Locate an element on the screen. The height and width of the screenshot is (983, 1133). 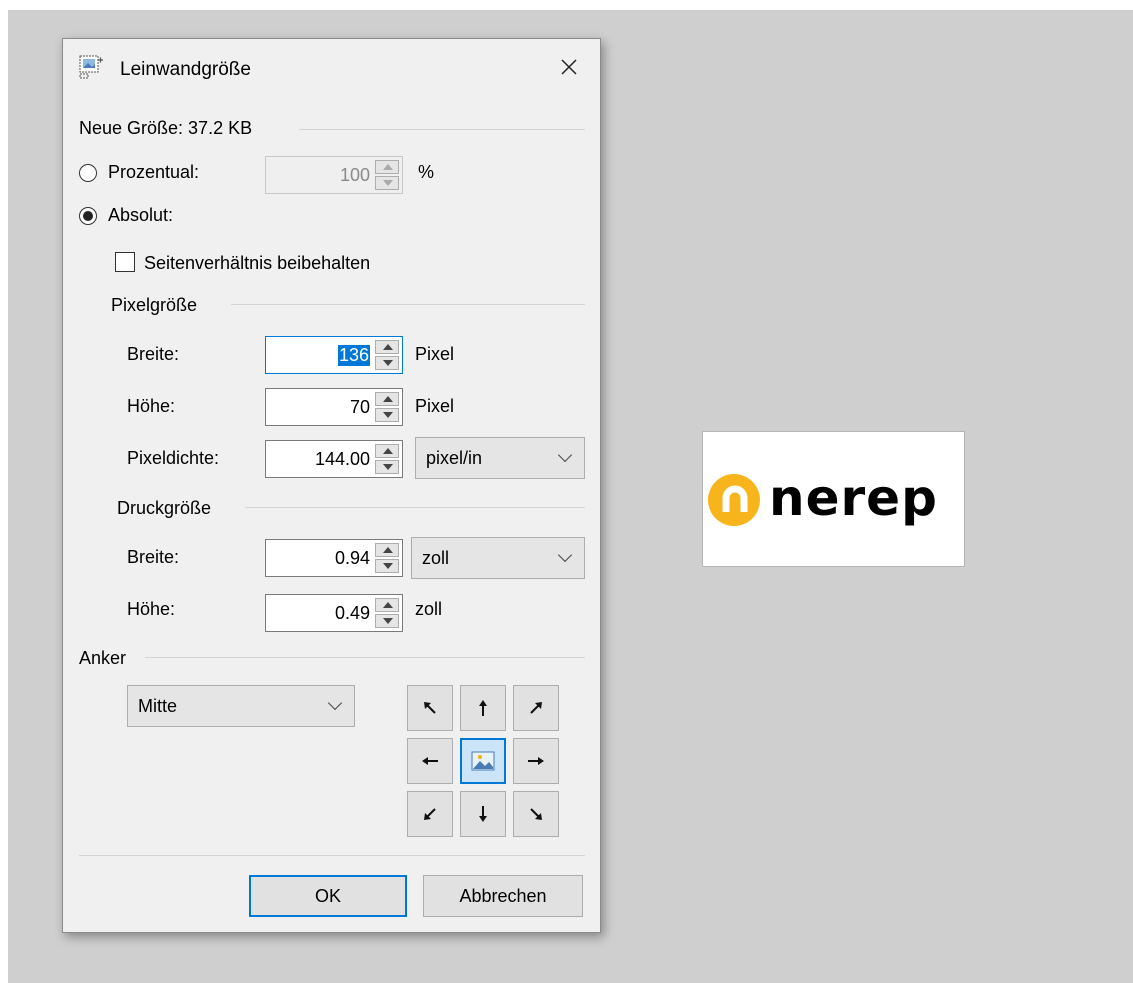
pixel-width-label: Breite: is located at coordinates (153, 354).